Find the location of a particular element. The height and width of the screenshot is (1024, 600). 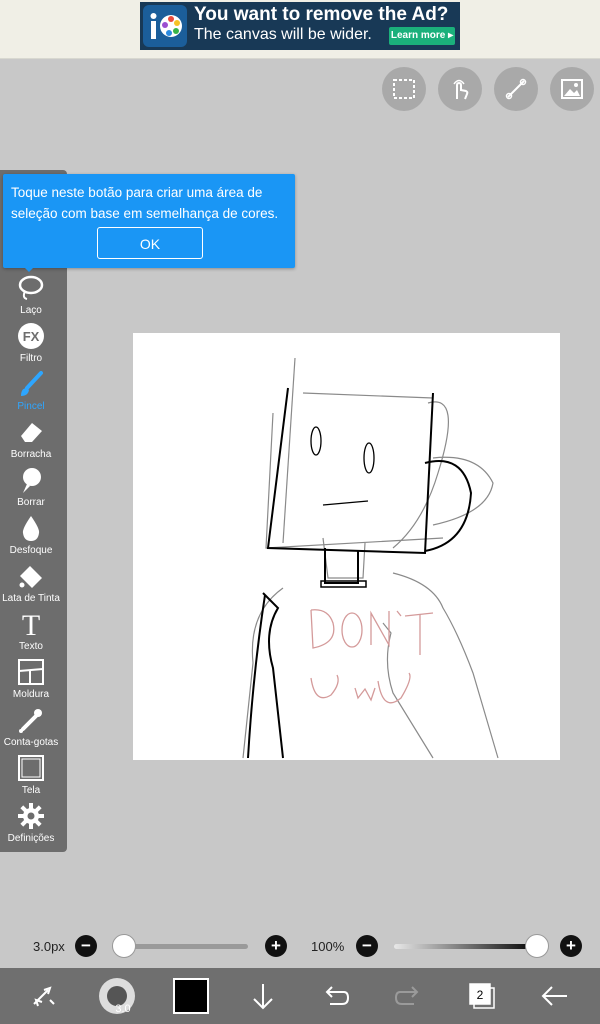

opacity-increase-button: + is located at coordinates (571, 946).